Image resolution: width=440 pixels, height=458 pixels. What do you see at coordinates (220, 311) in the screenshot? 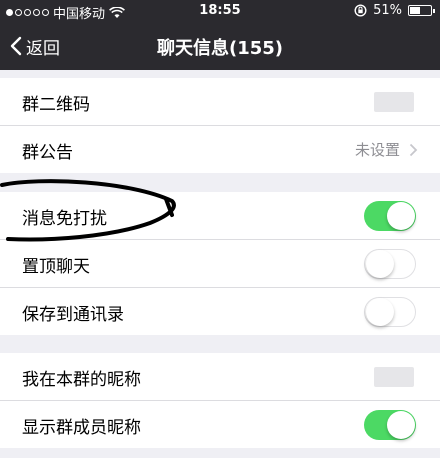
I see `row-save-to-contacts: 保存到通讯录` at bounding box center [220, 311].